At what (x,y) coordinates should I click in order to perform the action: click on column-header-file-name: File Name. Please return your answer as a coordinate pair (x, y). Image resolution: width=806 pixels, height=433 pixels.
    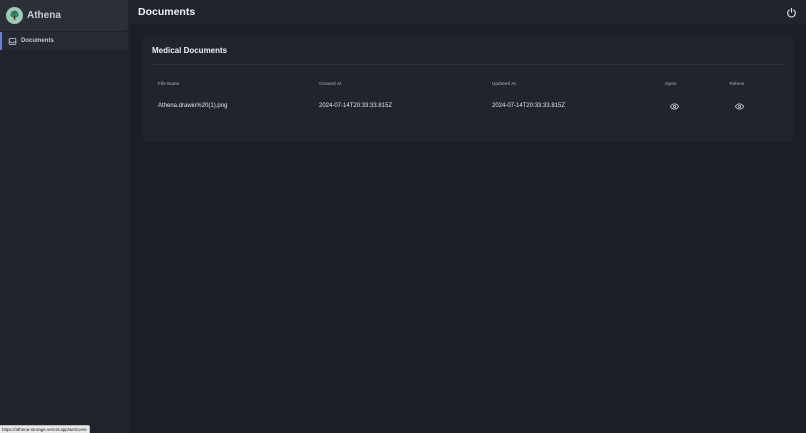
    Looking at the image, I should click on (169, 83).